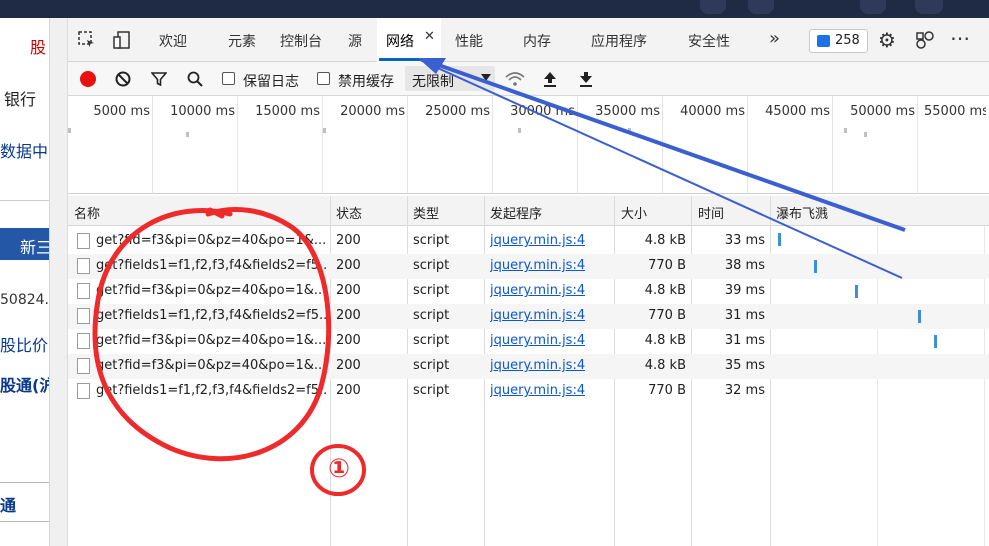 The width and height of the screenshot is (989, 546). I want to click on timeline-tick: 30000 ms, so click(542, 111).